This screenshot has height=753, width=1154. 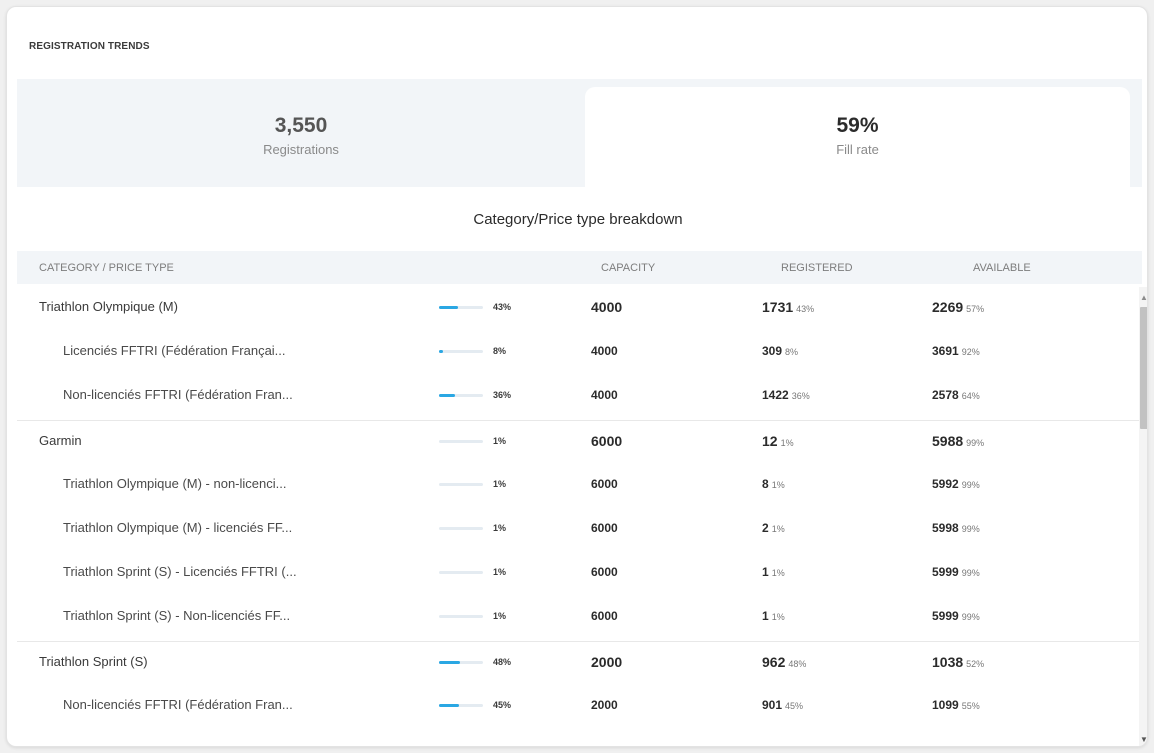 I want to click on available-percent: 55%, so click(x=970, y=706).